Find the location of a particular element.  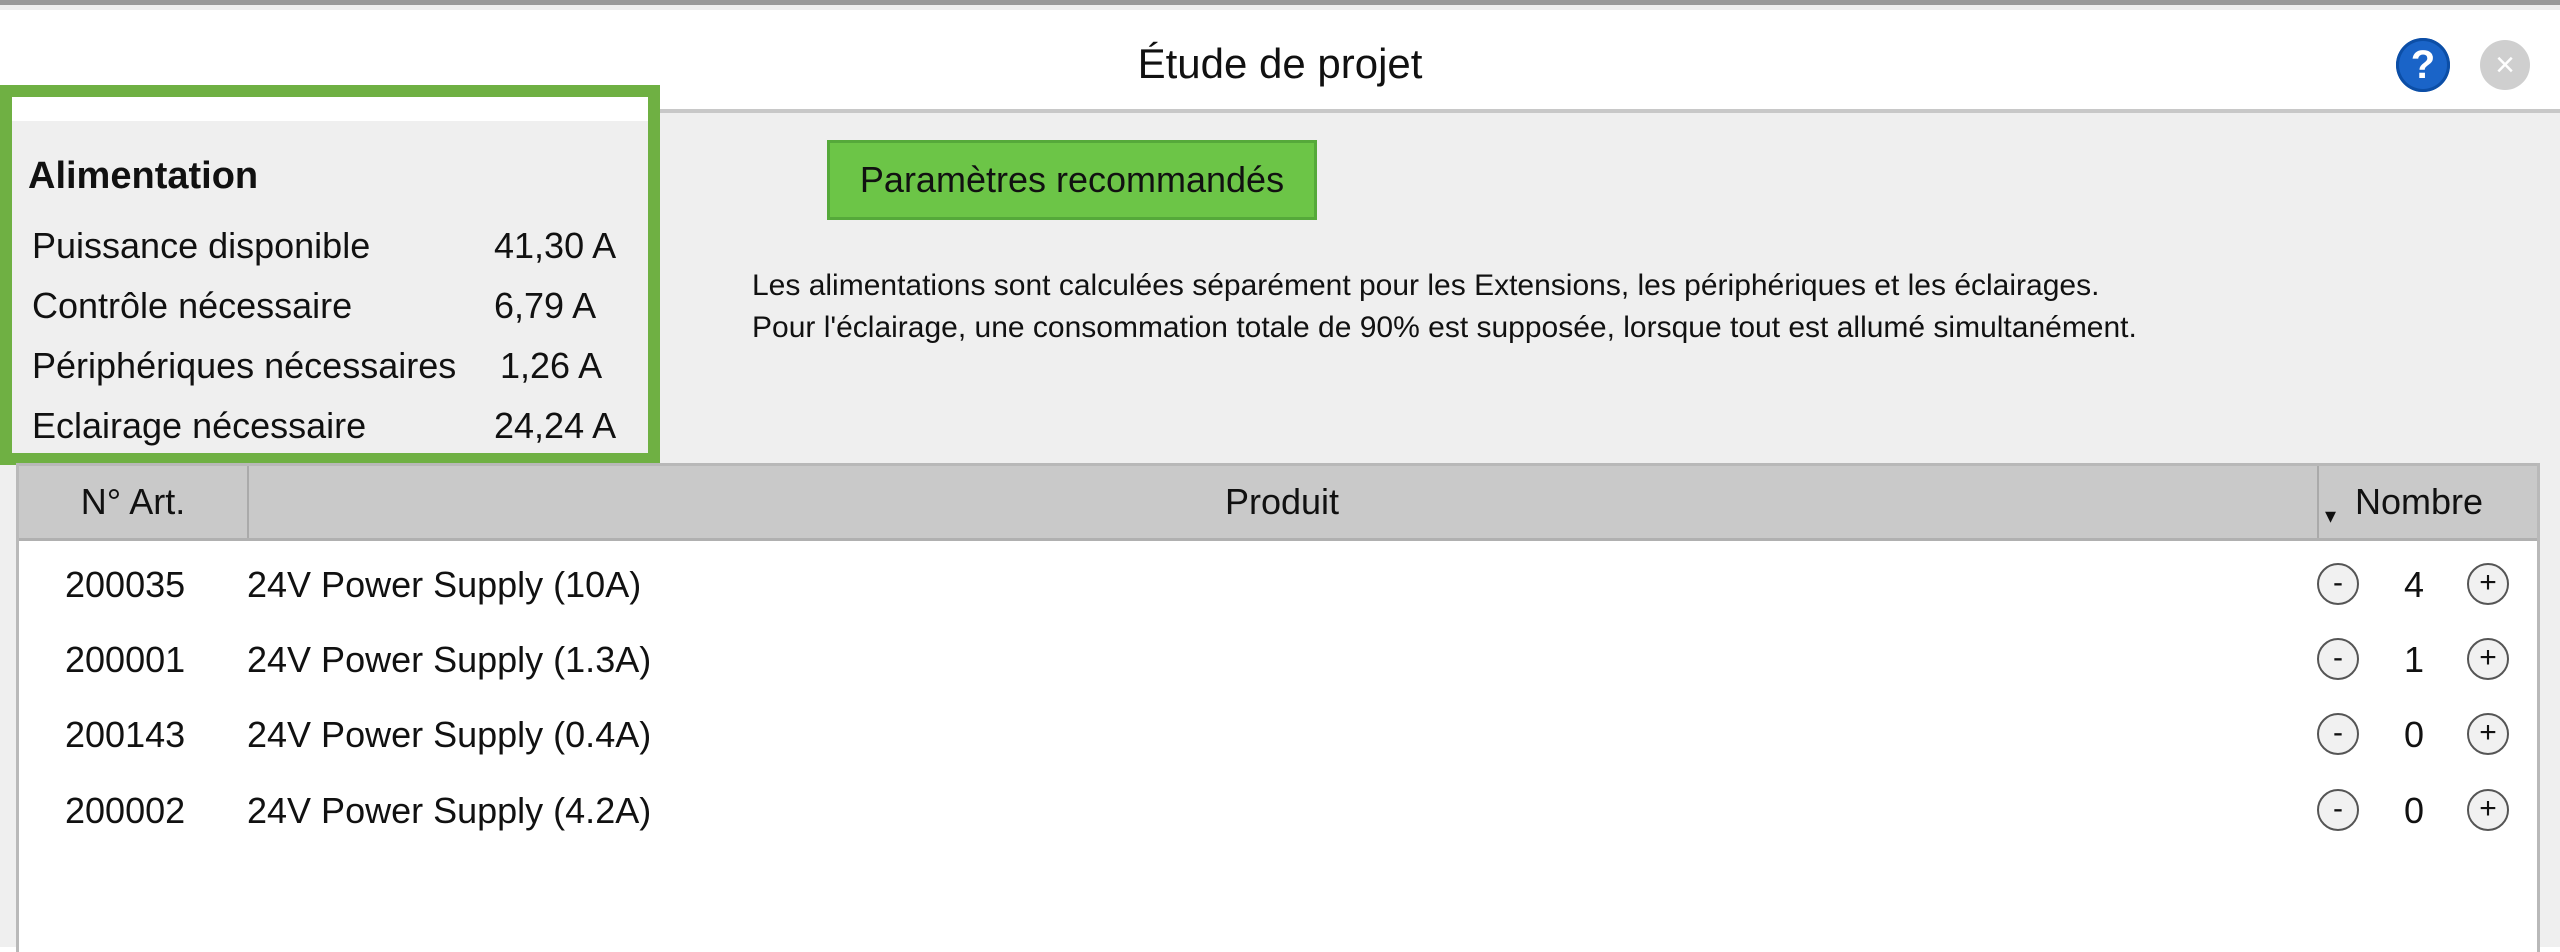

table-row: 200002 24V Power Supply (4.2A) - 0 + is located at coordinates (1278, 810).